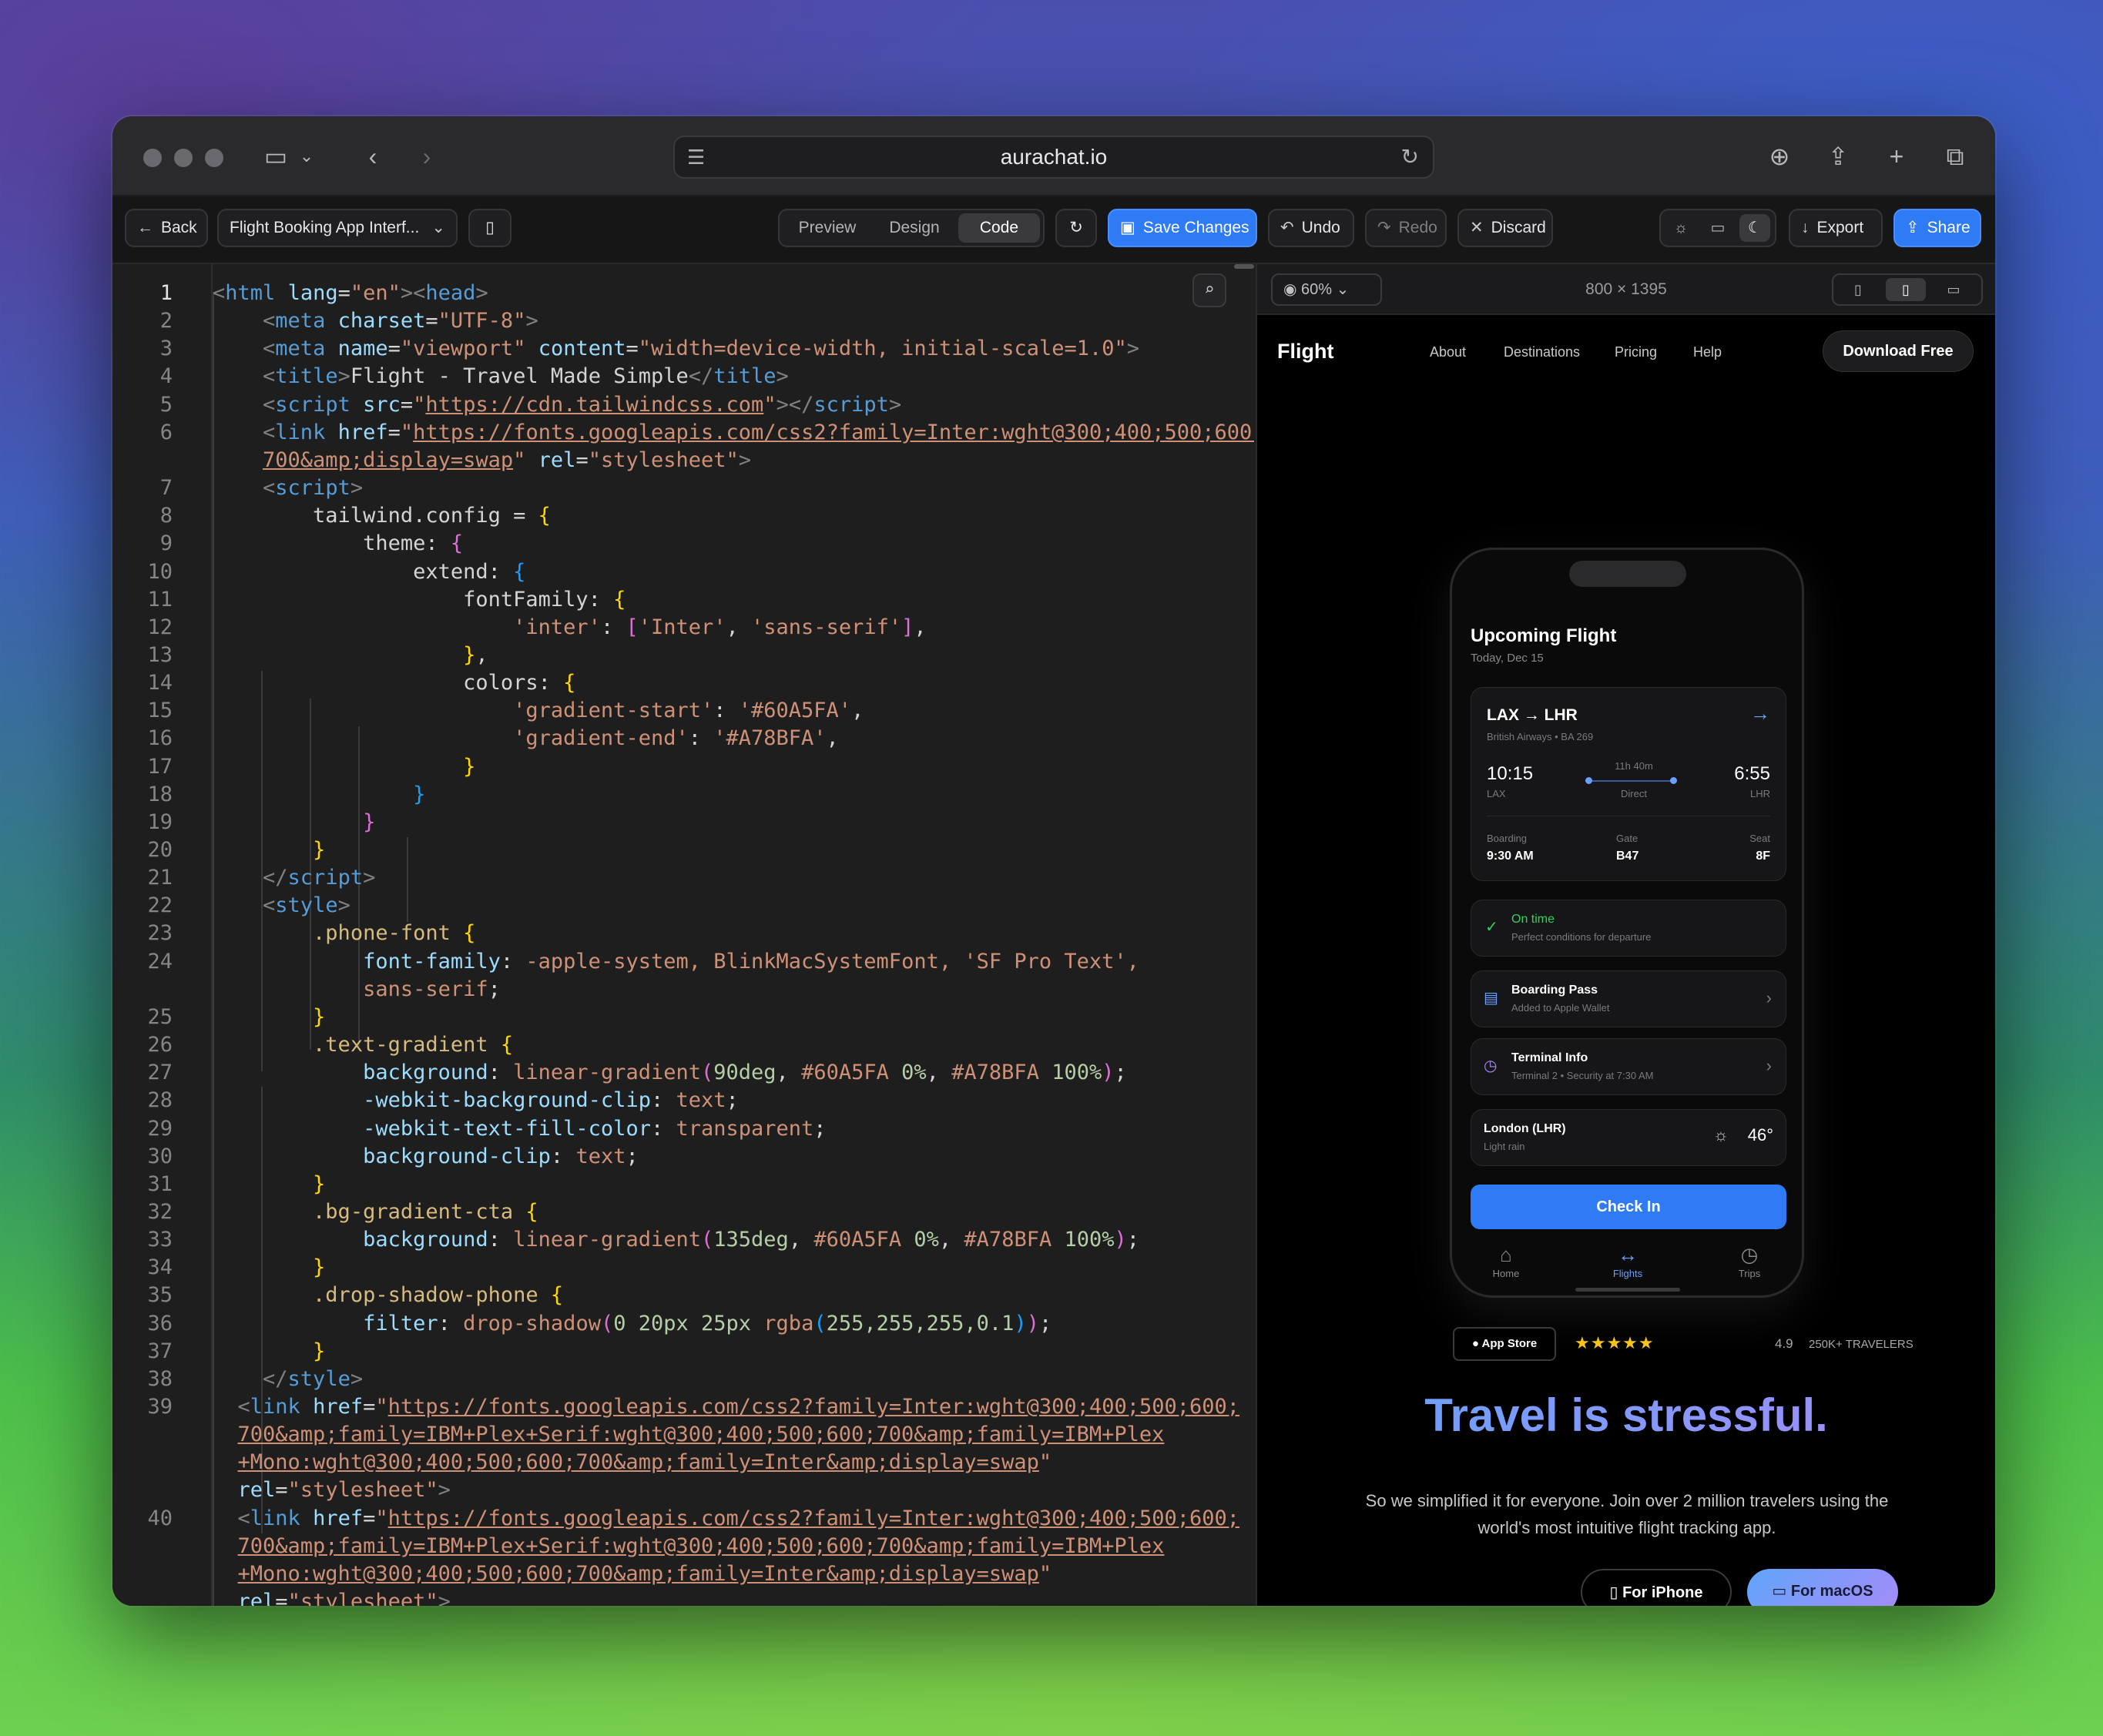 This screenshot has height=1736, width=2103. What do you see at coordinates (696, 157) in the screenshot?
I see `page-settings-icon: ☰` at bounding box center [696, 157].